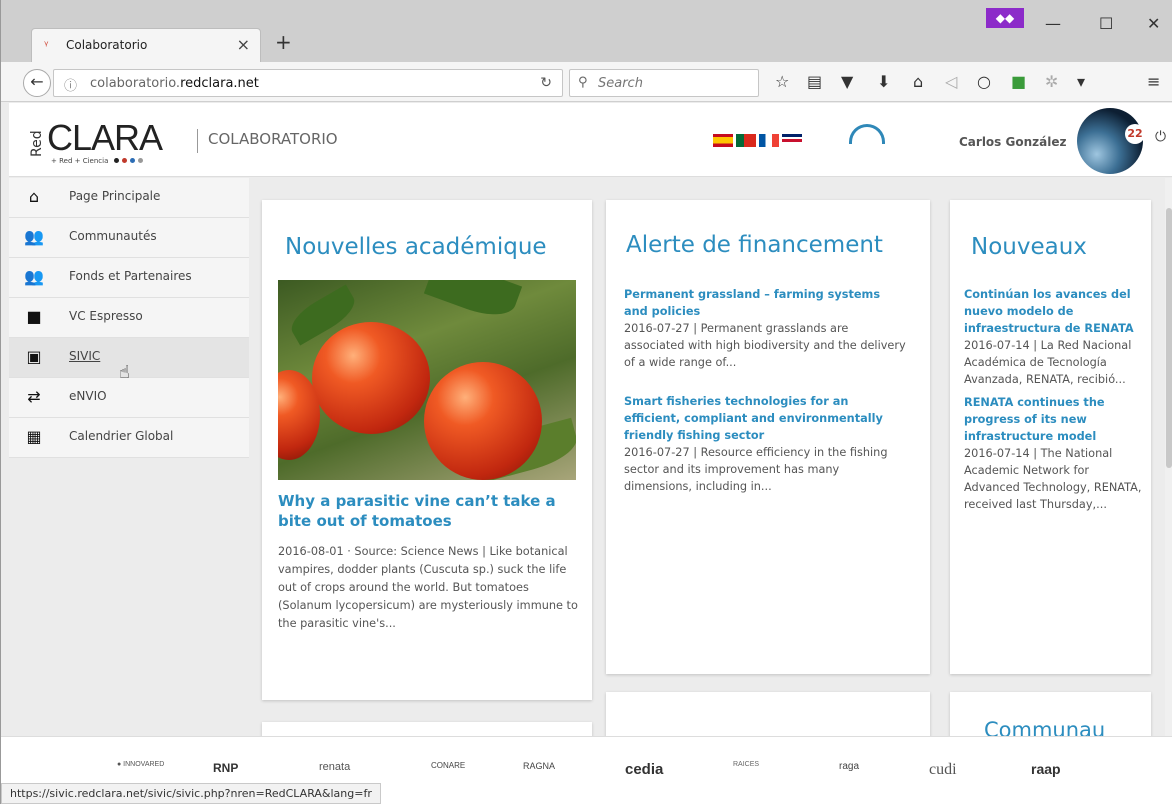 Image resolution: width=1172 pixels, height=804 pixels. I want to click on title-bar: ᵞ Colaboratorio × + ◆◆ — ☐ ✕, so click(586, 31).